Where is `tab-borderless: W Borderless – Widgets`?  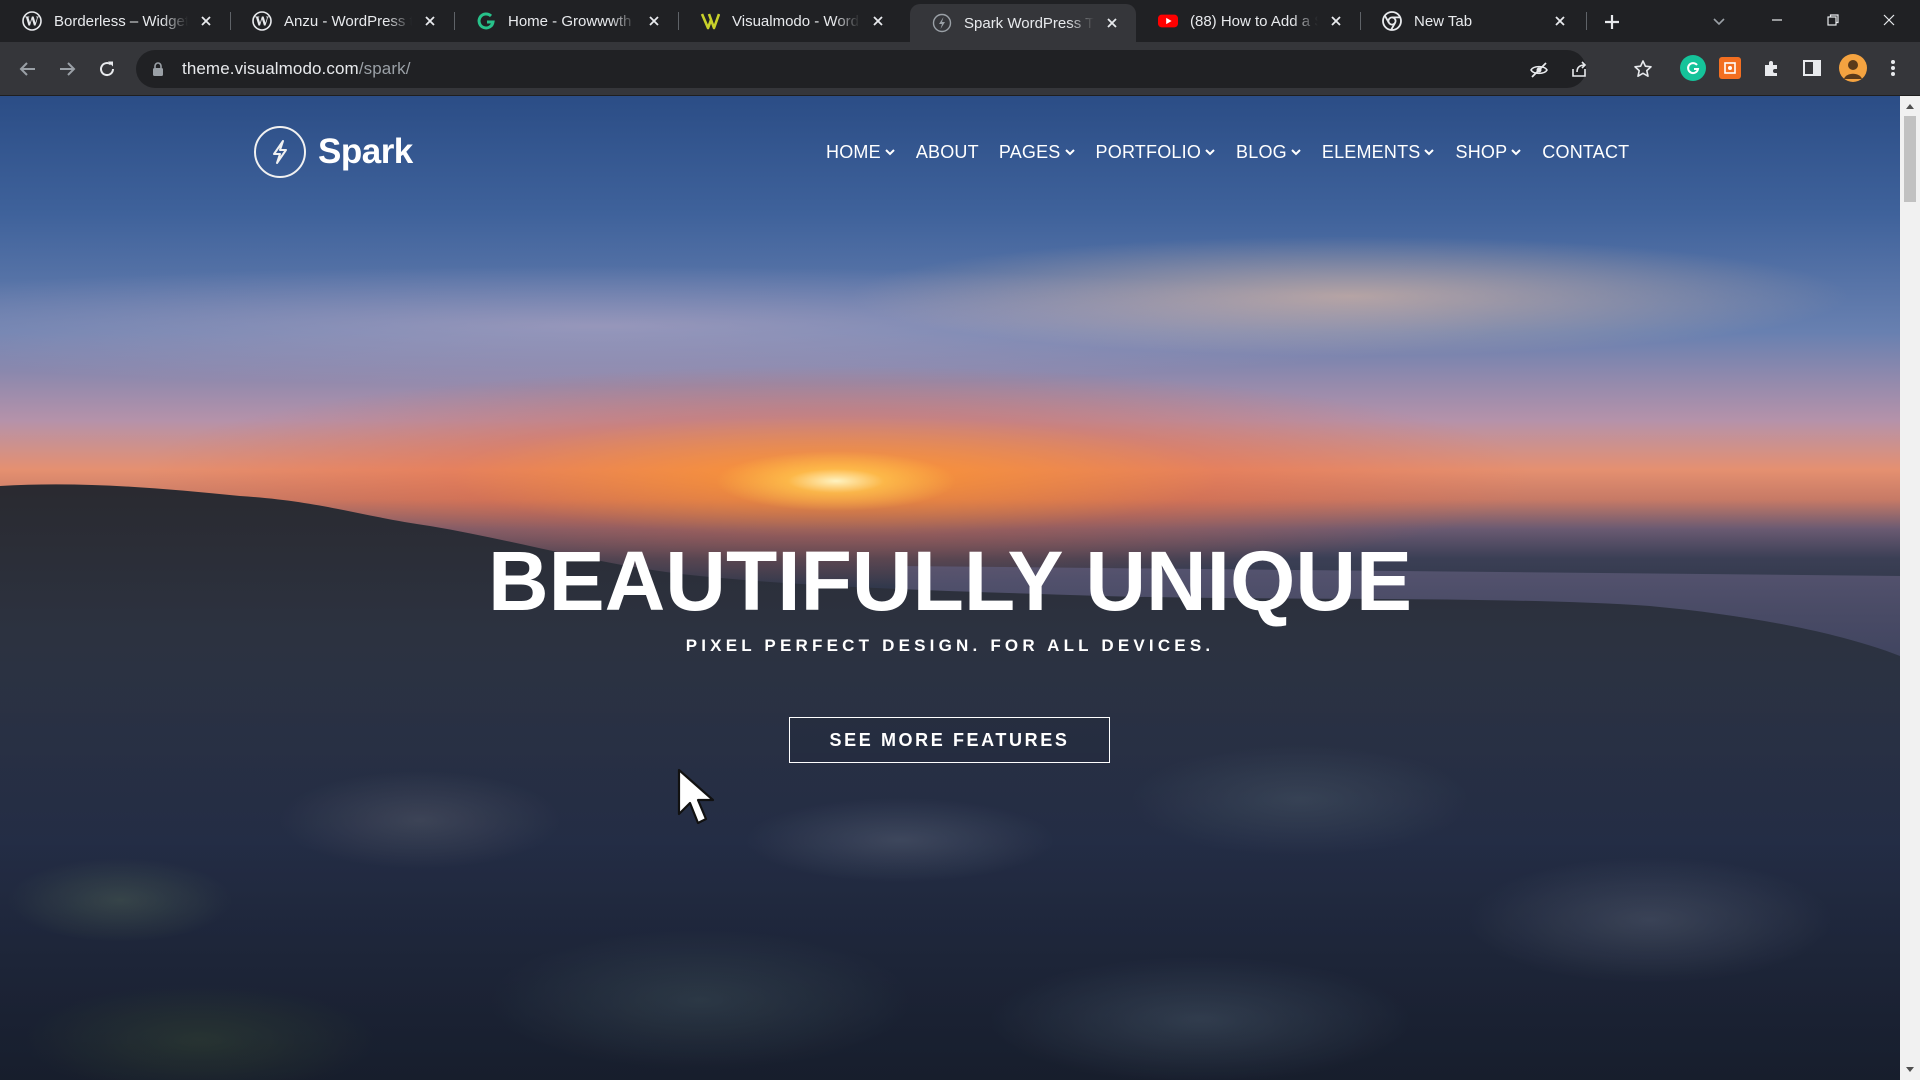
tab-borderless: W Borderless – Widgets is located at coordinates (115, 21).